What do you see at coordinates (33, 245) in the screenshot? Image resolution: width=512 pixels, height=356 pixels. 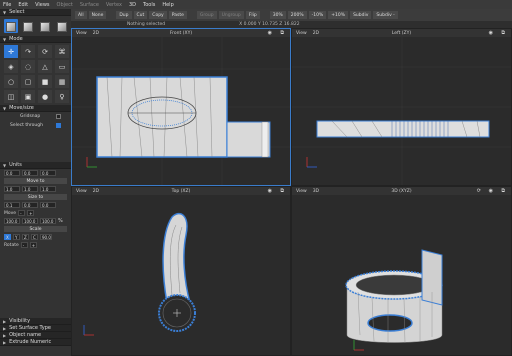 I see `rotate-plus-button: +` at bounding box center [33, 245].